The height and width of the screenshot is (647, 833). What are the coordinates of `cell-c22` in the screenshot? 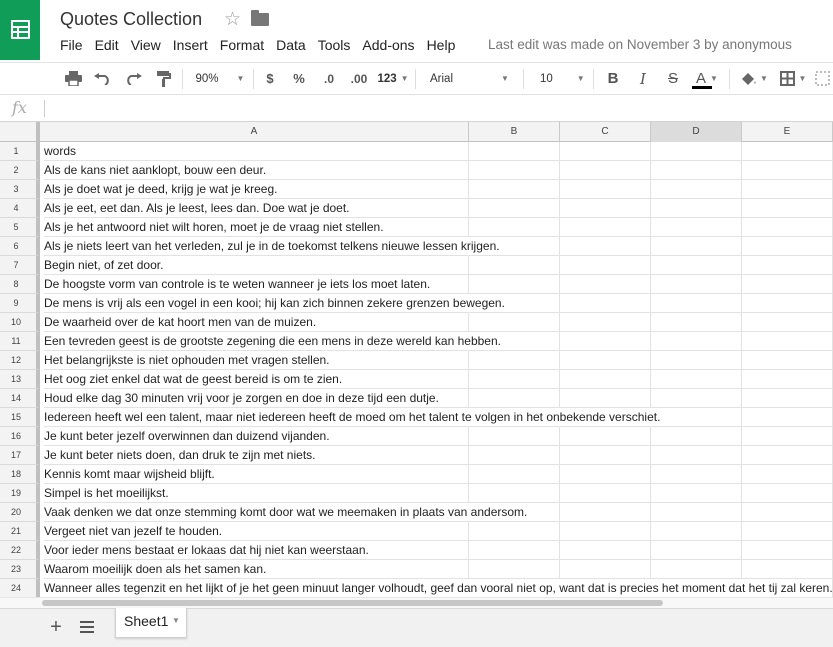 It's located at (605, 550).